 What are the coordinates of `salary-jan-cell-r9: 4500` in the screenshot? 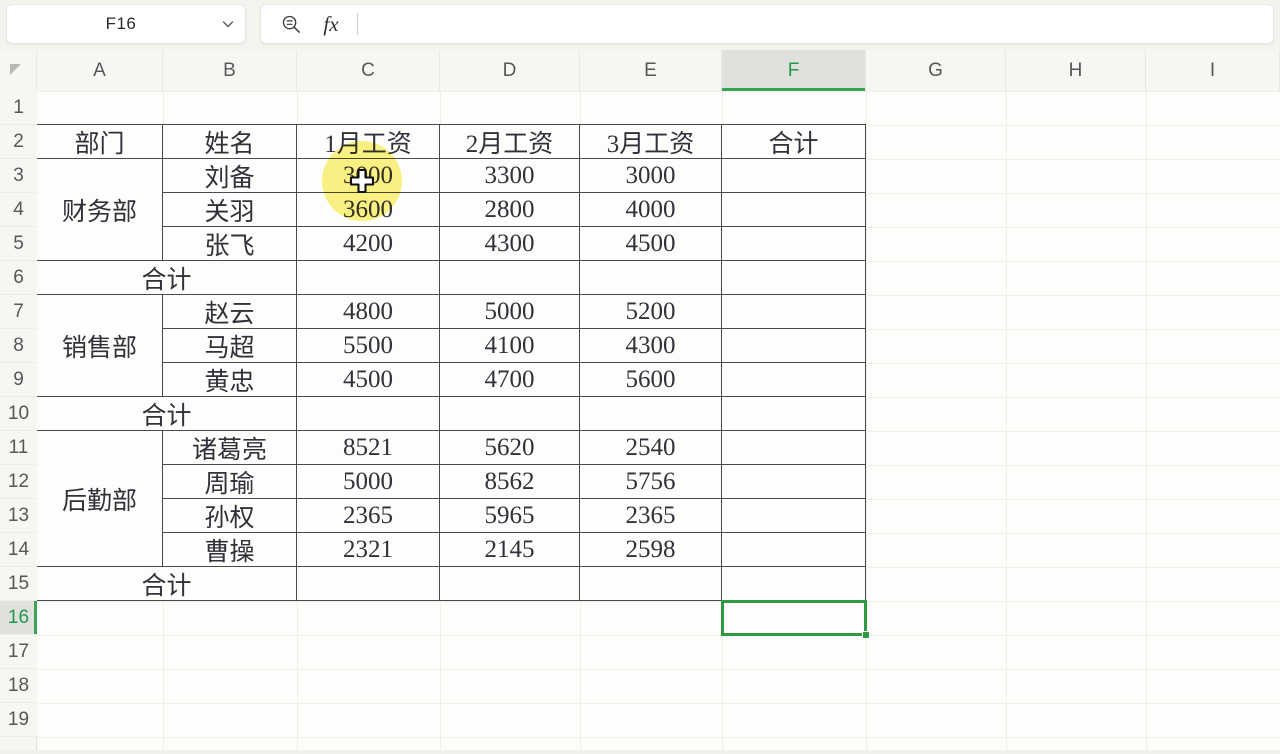 It's located at (368, 379).